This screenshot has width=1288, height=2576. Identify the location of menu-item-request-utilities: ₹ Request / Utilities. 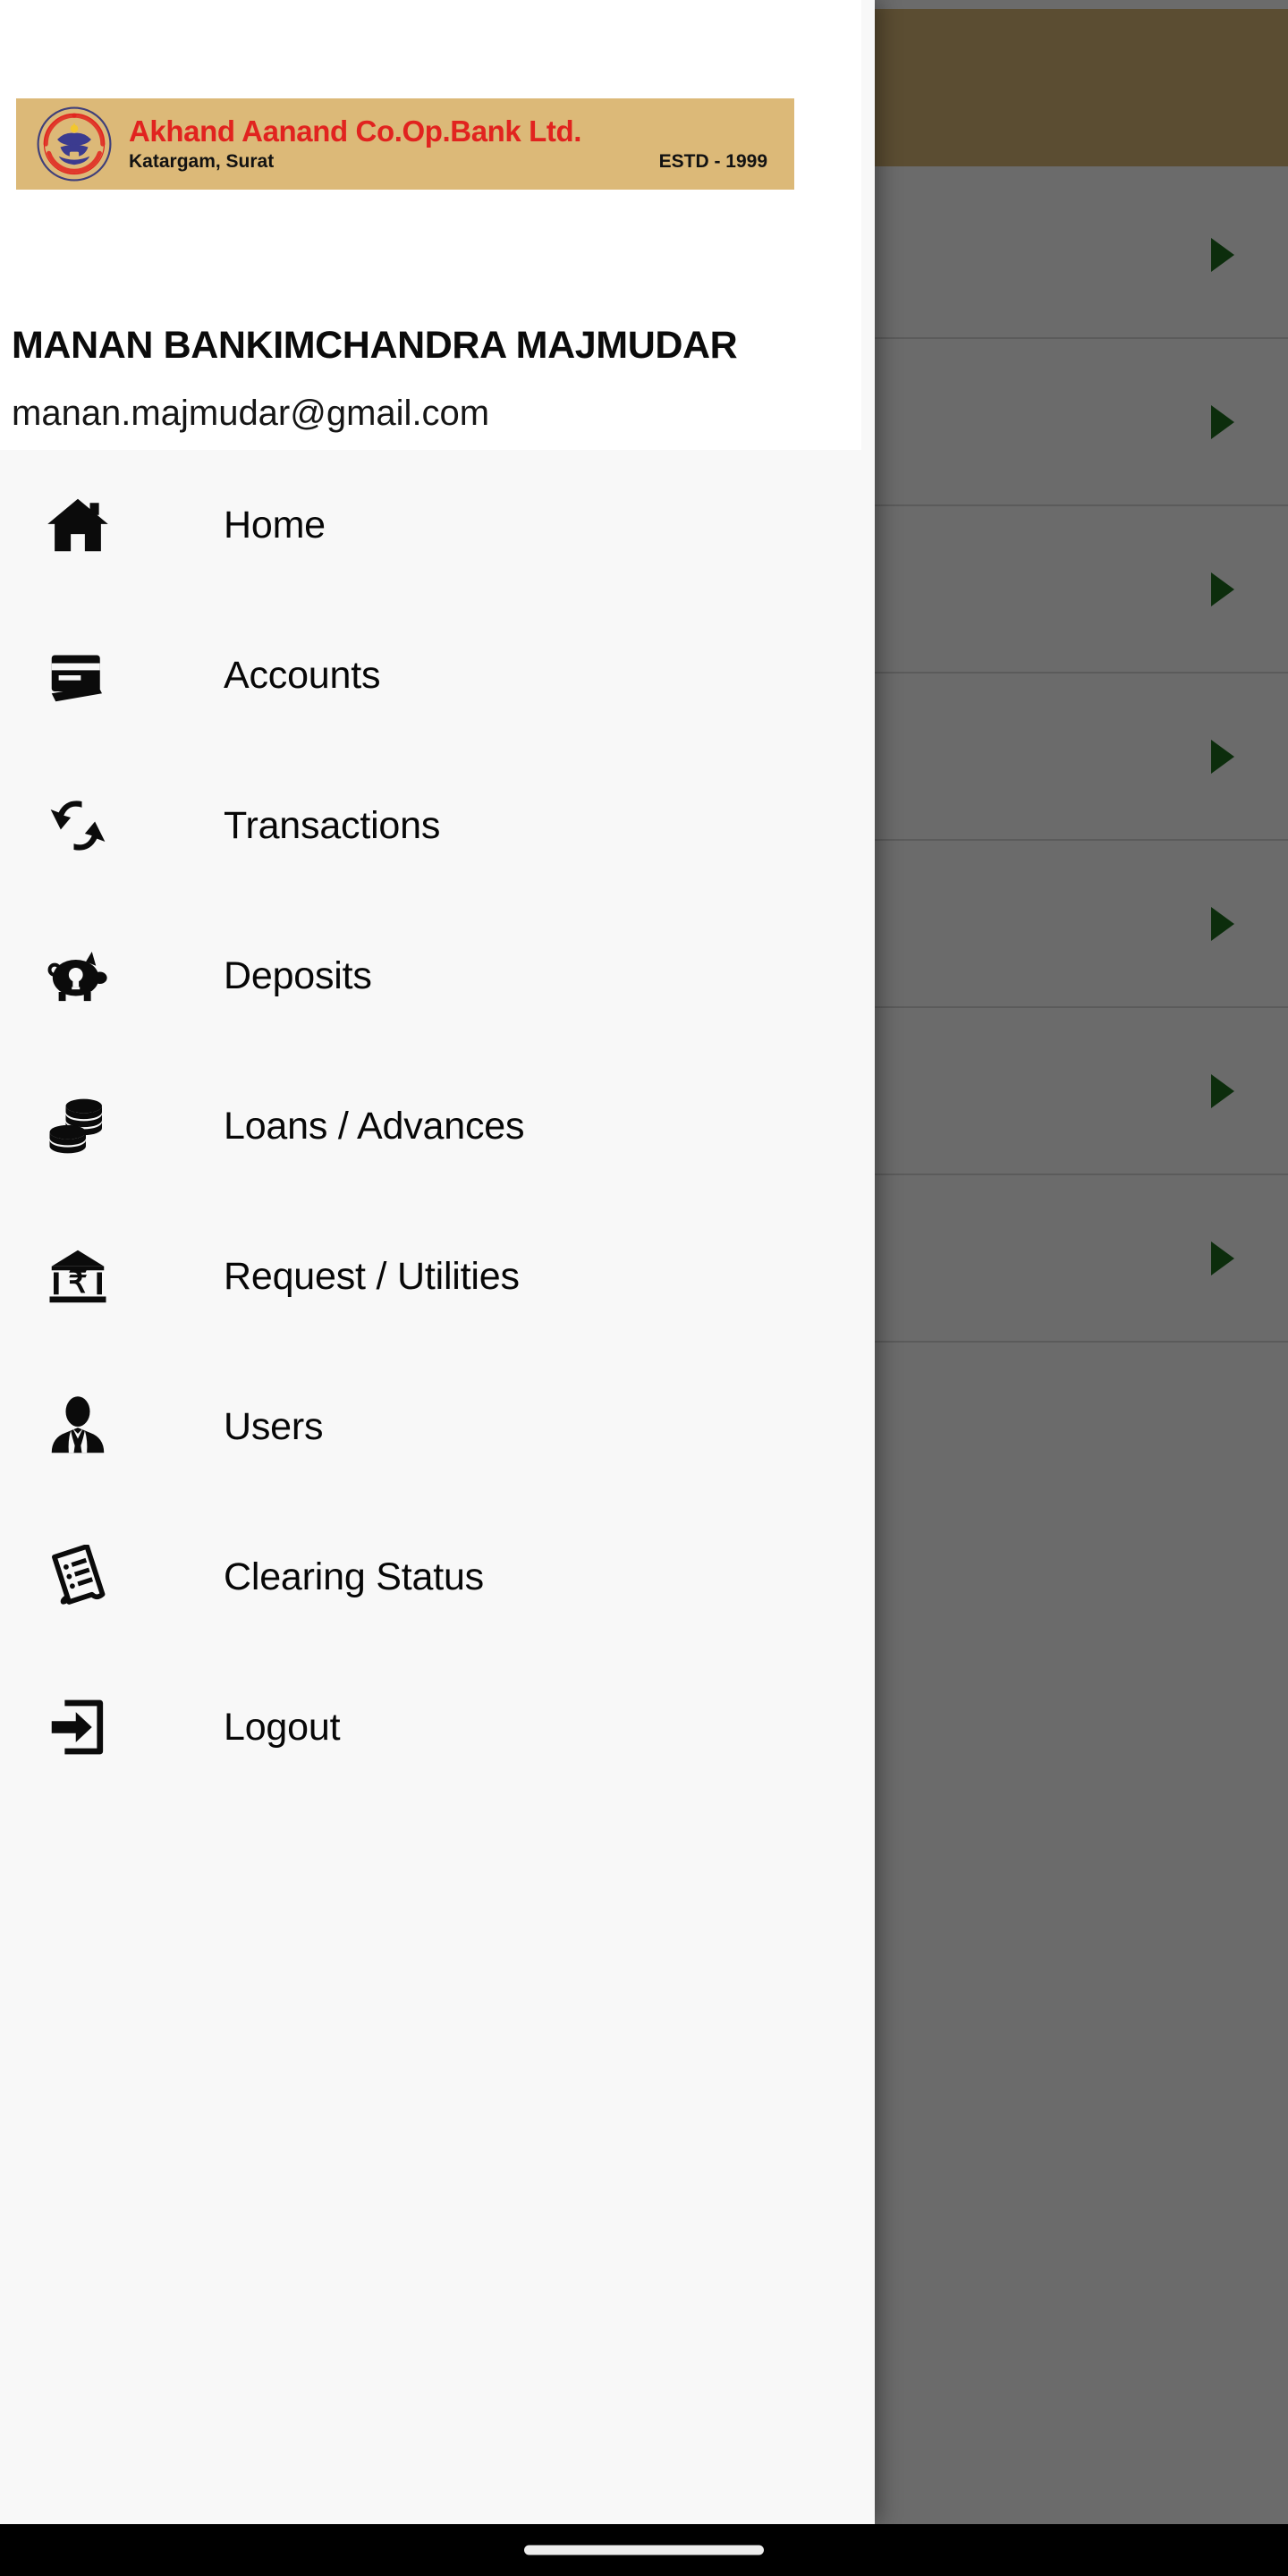
(437, 1276).